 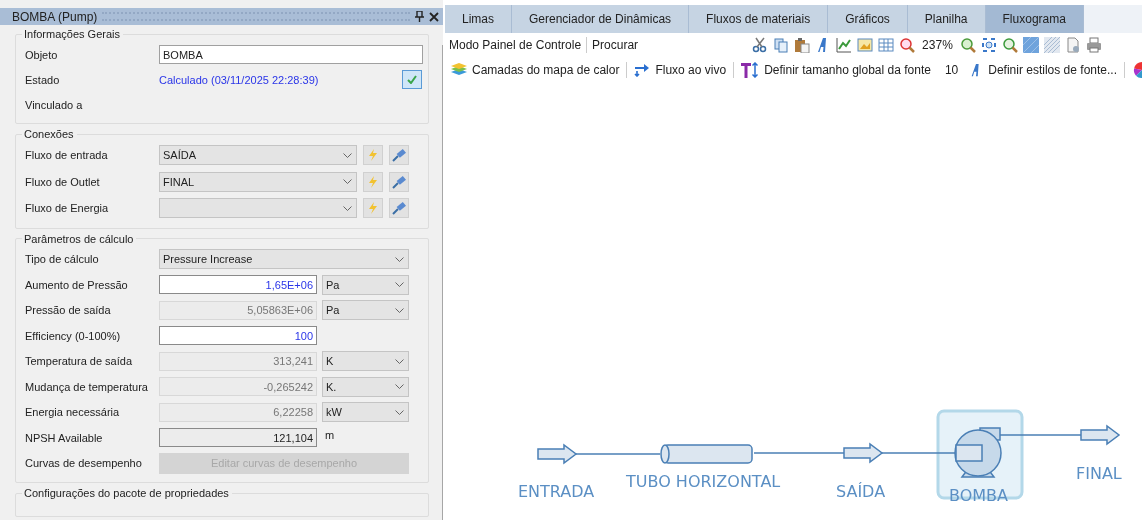 What do you see at coordinates (83, 463) in the screenshot?
I see `field-label: Curvas de desempenho` at bounding box center [83, 463].